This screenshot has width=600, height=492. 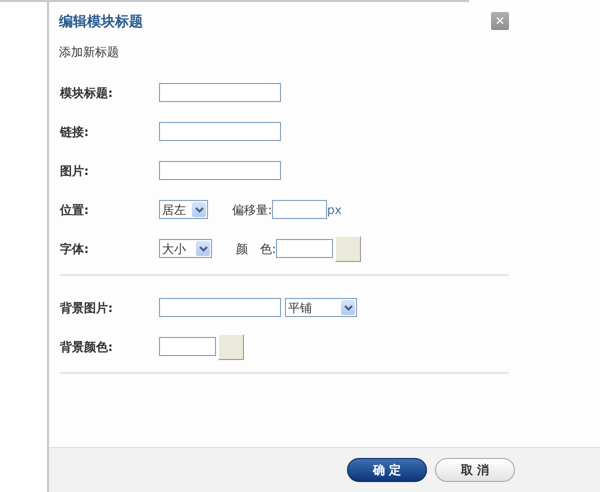 What do you see at coordinates (87, 308) in the screenshot?
I see `field-label: 背景图片:` at bounding box center [87, 308].